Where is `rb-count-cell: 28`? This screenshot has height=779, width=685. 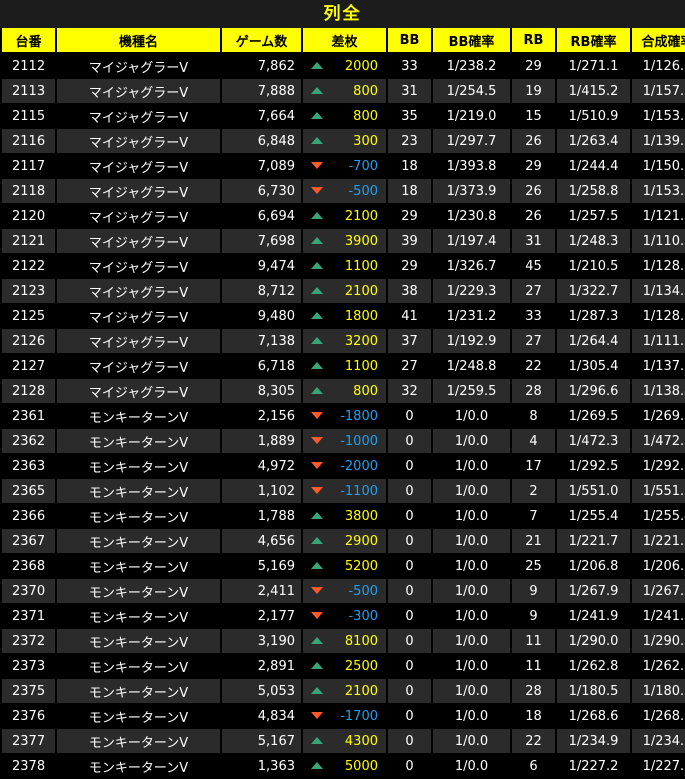 rb-count-cell: 28 is located at coordinates (533, 691).